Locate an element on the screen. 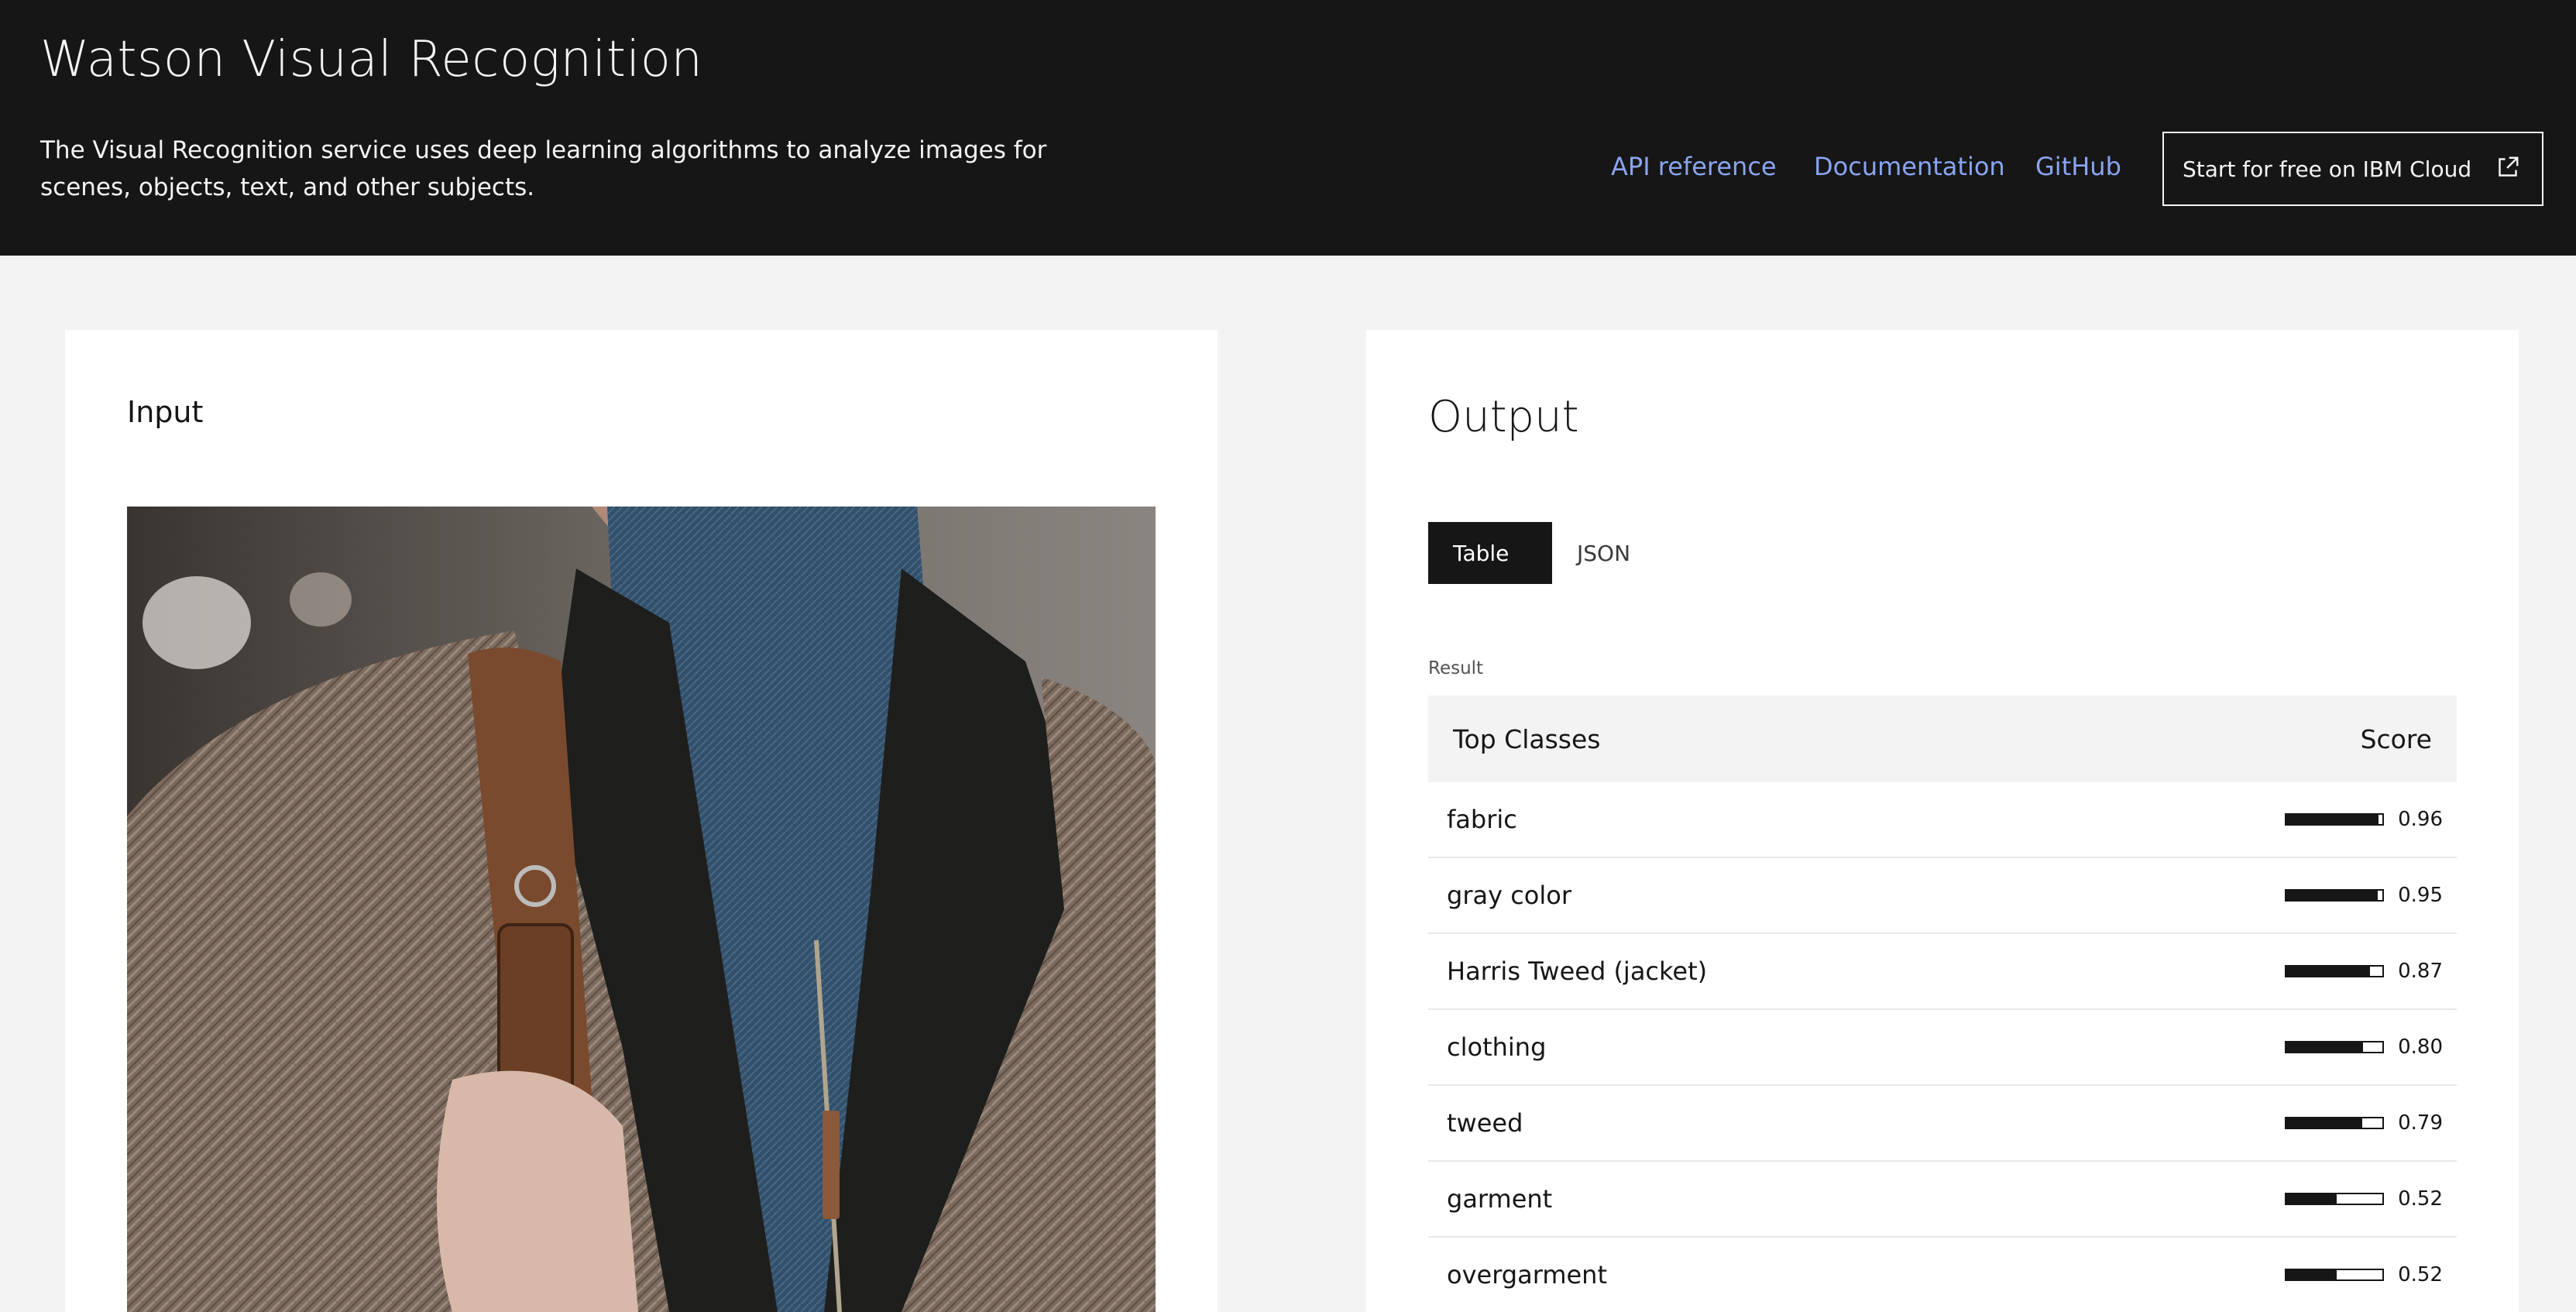 The height and width of the screenshot is (1312, 2576). score-cell: 0.95 is located at coordinates (2364, 895).